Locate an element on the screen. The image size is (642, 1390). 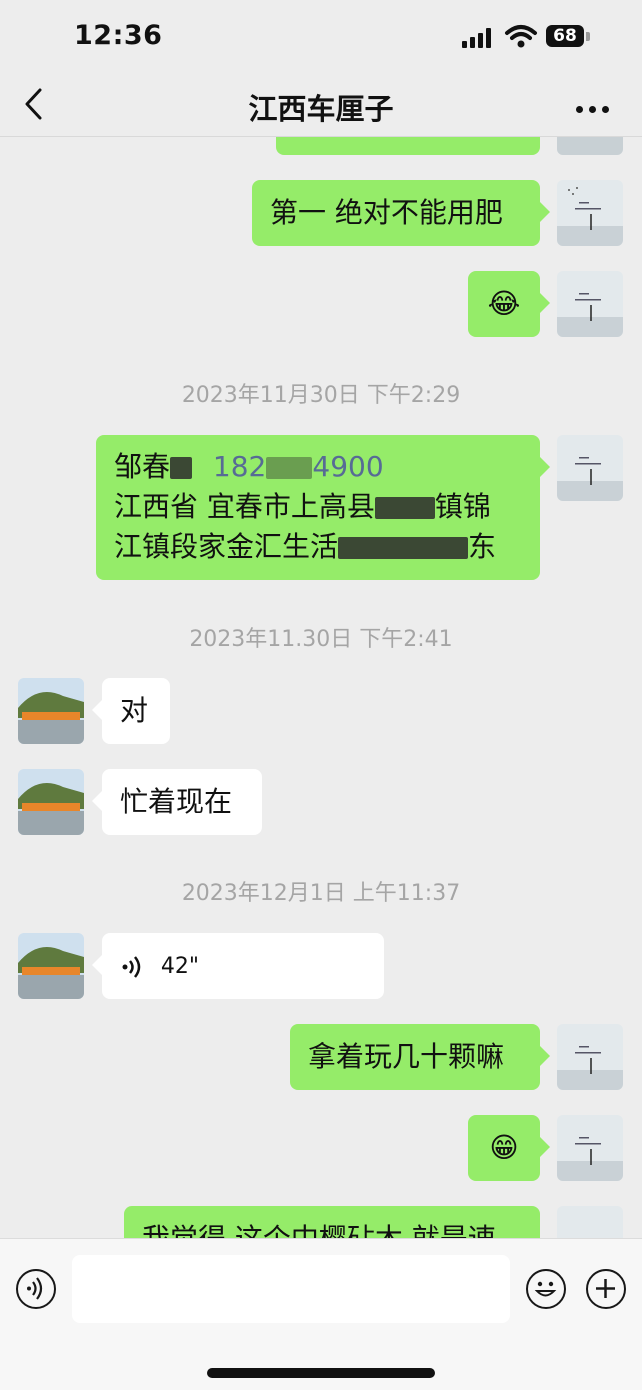
wifi-icon is located at coordinates (521, 36).